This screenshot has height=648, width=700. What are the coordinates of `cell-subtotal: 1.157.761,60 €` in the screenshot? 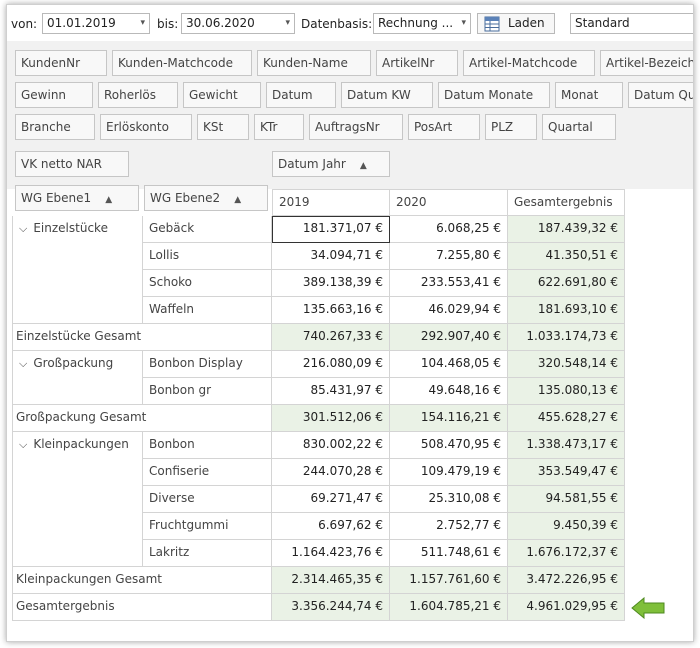 It's located at (449, 580).